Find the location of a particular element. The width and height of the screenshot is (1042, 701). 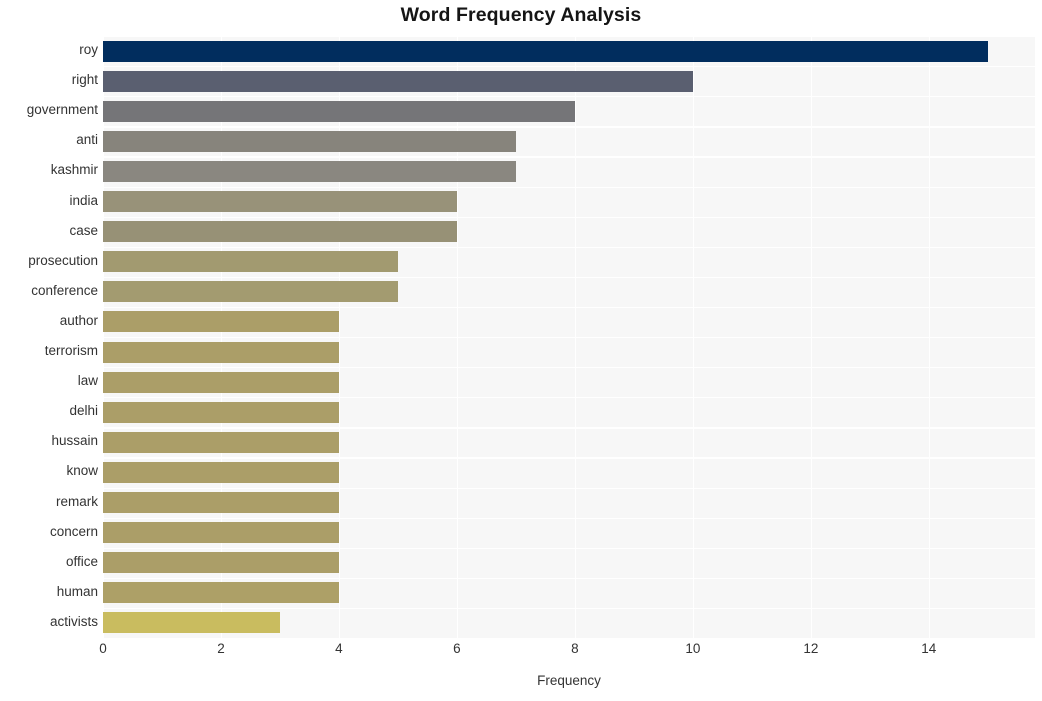

x-tick-label-14: 14 is located at coordinates (929, 648).